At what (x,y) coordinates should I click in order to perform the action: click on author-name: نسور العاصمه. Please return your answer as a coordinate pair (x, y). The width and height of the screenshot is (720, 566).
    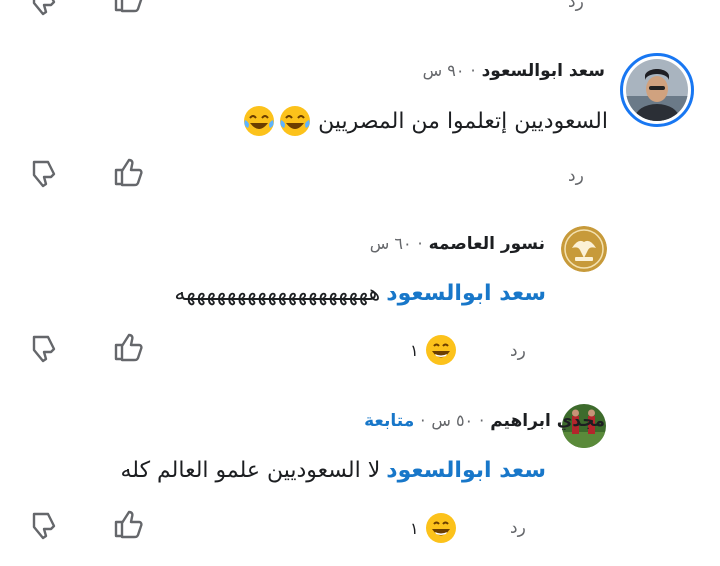
    Looking at the image, I should click on (487, 244).